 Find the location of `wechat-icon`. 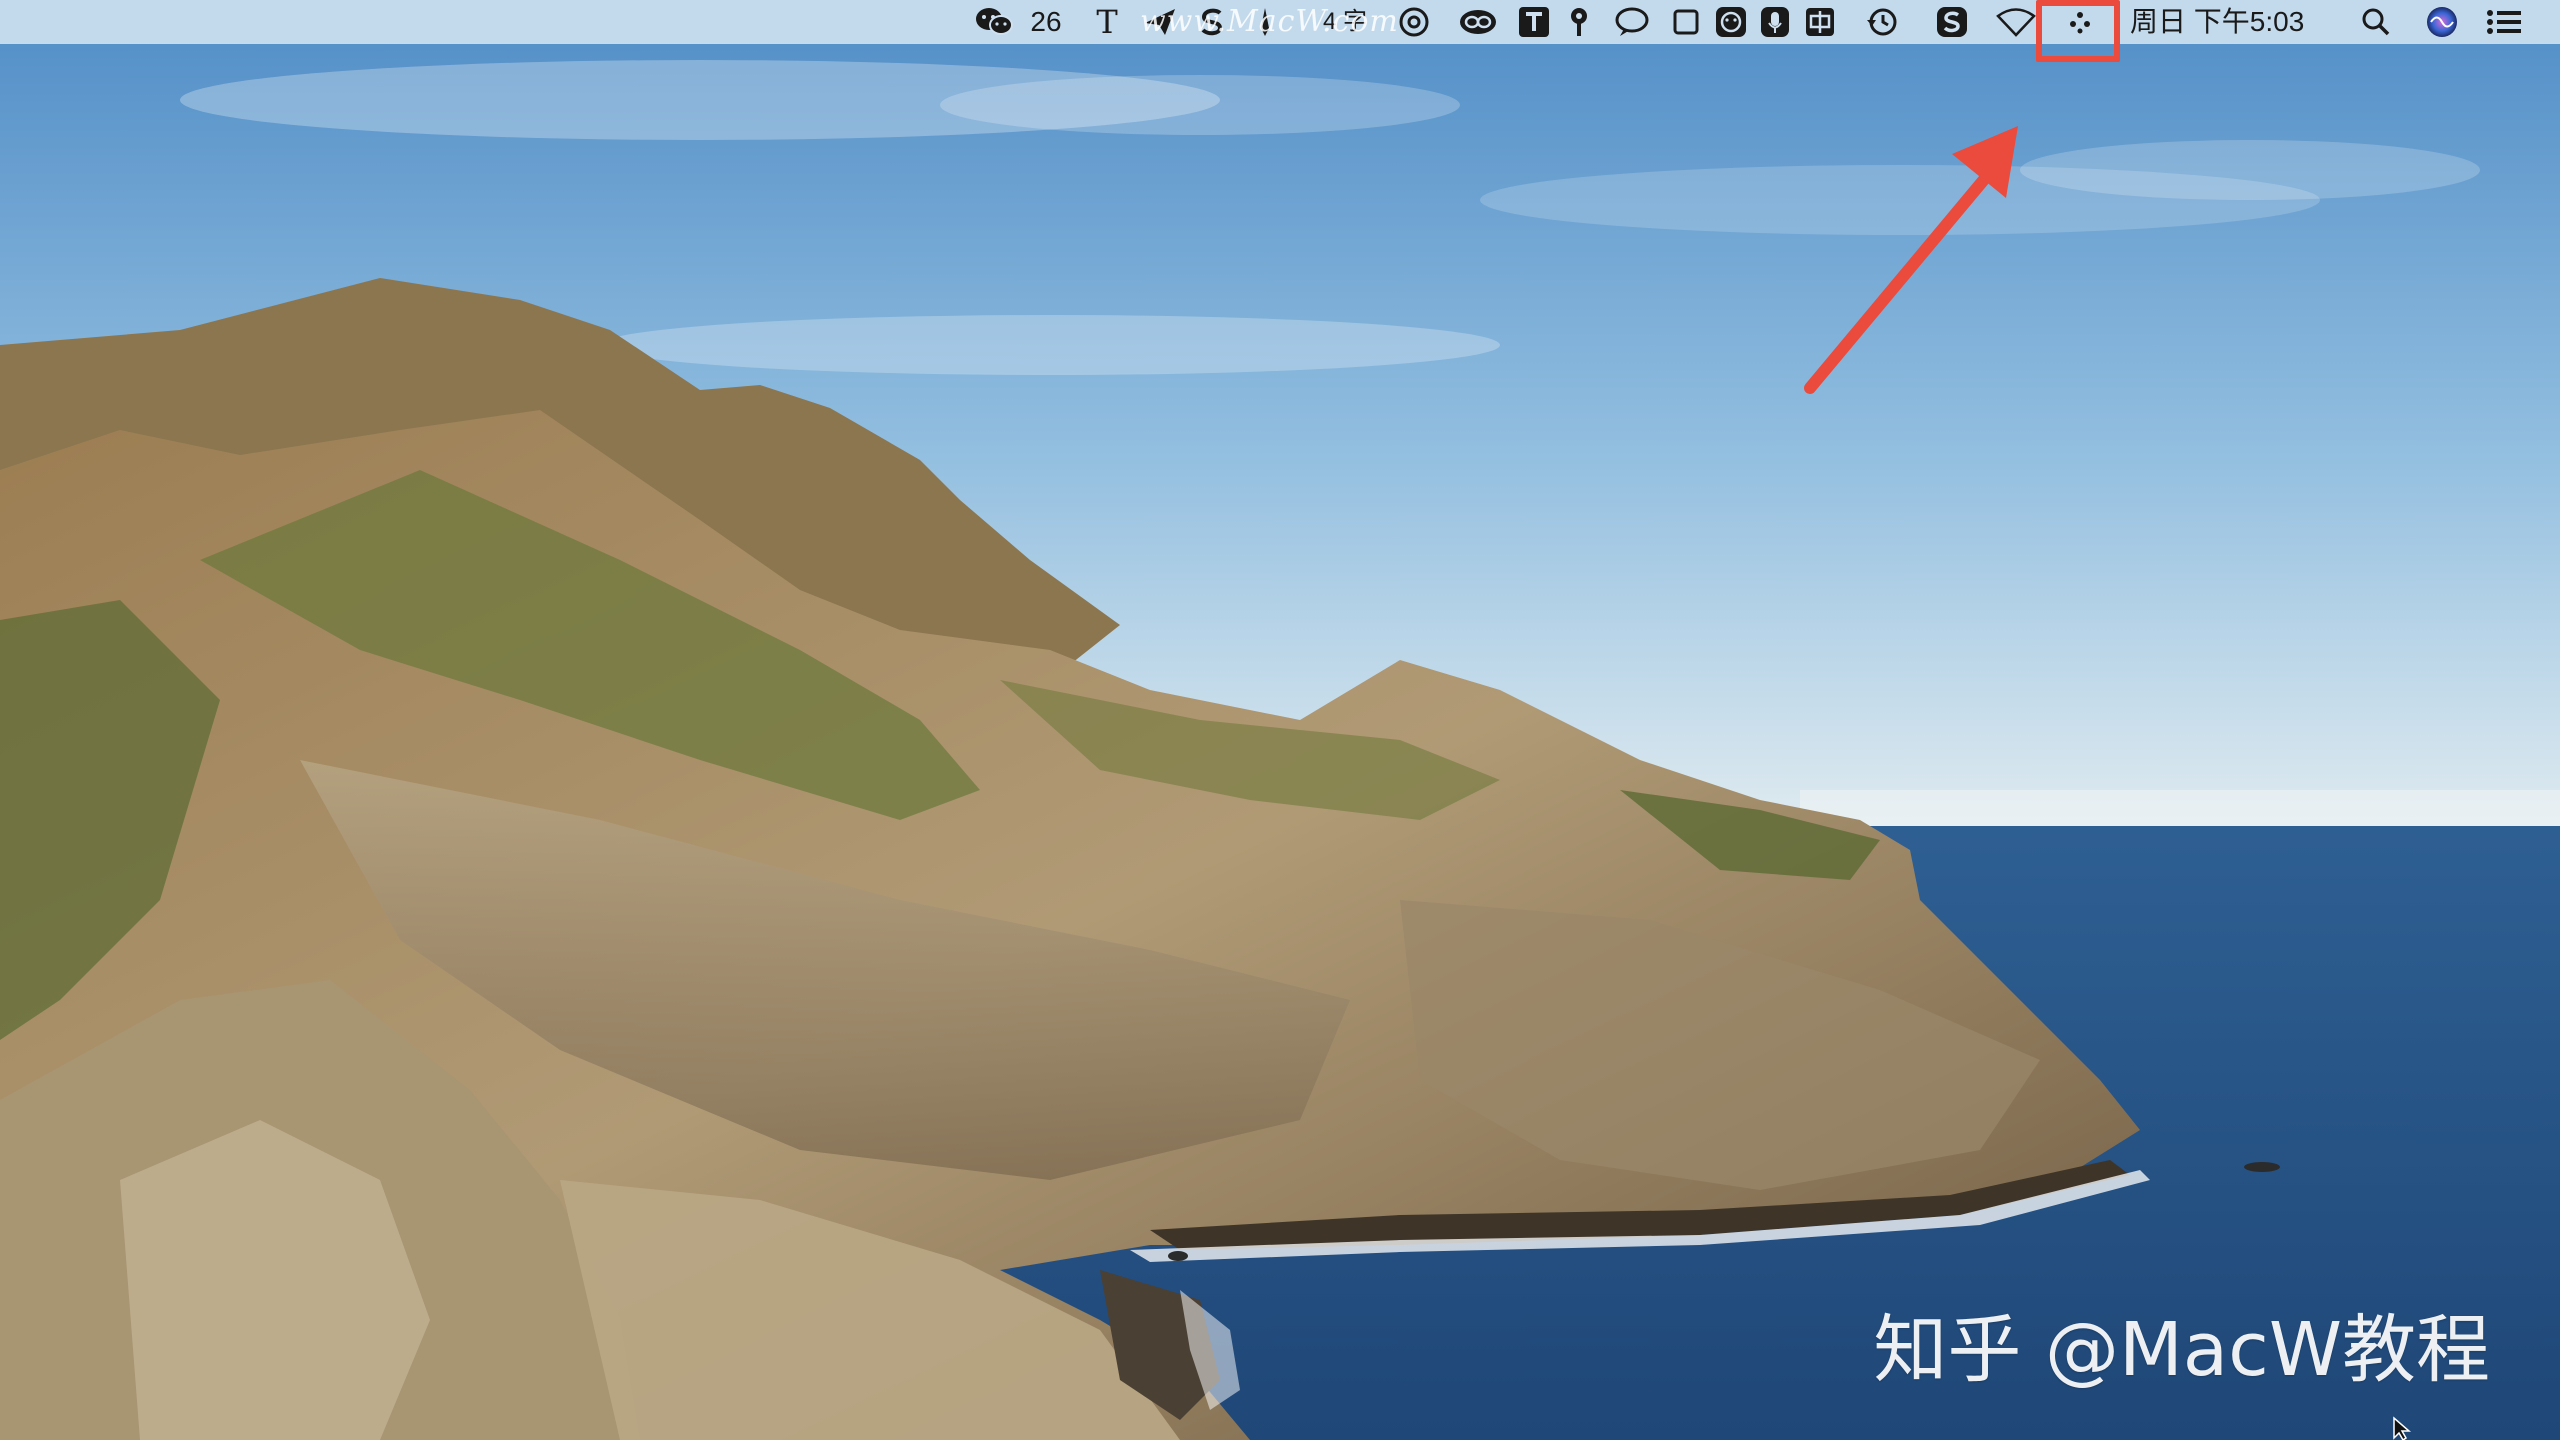

wechat-icon is located at coordinates (994, 22).